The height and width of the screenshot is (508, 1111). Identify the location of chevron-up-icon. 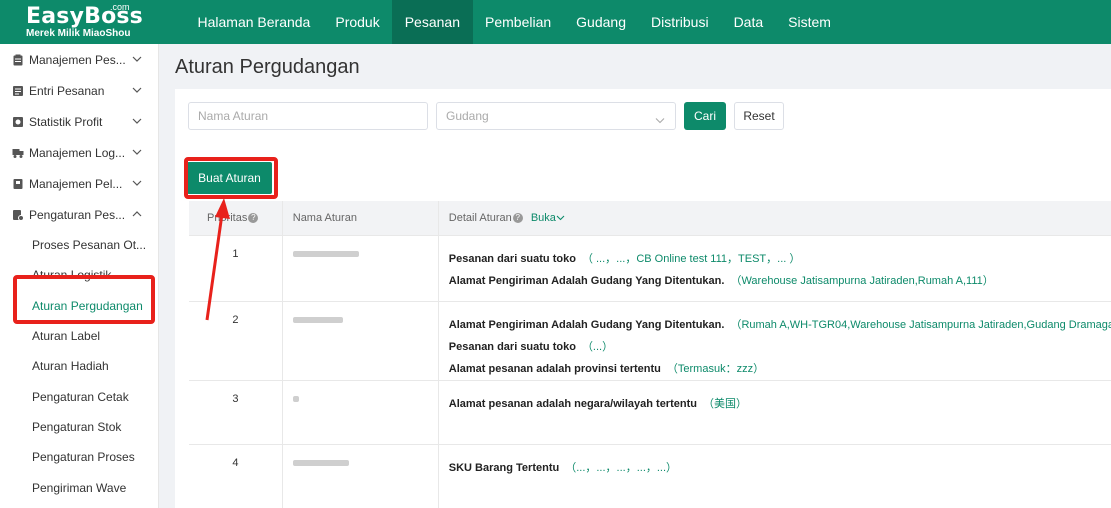
(137, 214).